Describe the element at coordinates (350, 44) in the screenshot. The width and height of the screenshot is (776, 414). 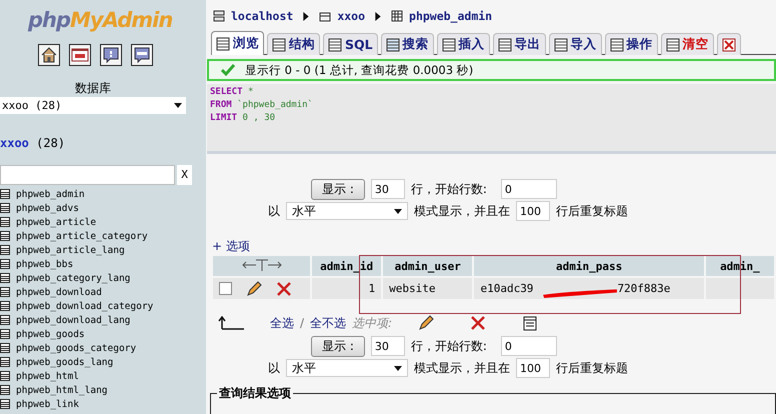
I see `tab: SQL` at that location.